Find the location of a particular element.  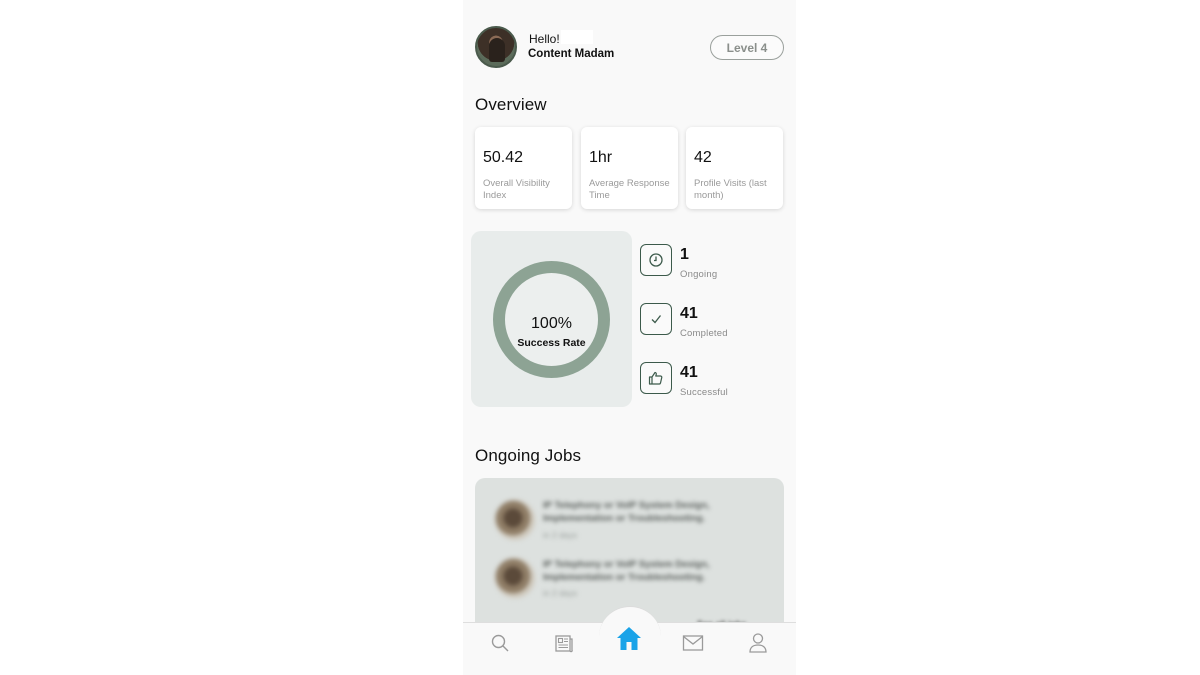

success-rate-ring: 100% Success Rate is located at coordinates (551, 319).